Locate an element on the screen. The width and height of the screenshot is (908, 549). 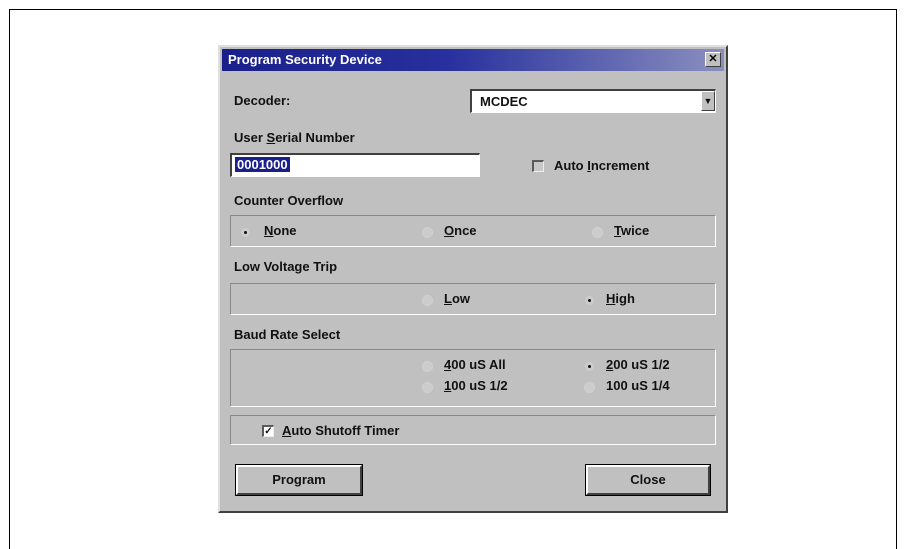
radio-100-us-quarter-label: 100 uS 1/4 is located at coordinates (638, 385).